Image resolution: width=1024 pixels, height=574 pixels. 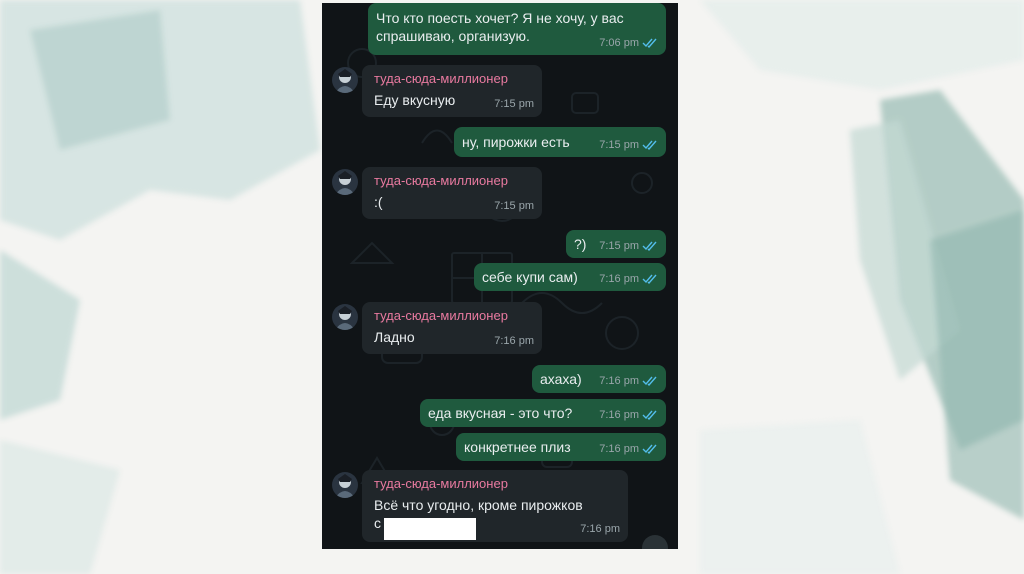 I want to click on outgoing-message: ахаха) 7:16 pm, so click(x=599, y=379).